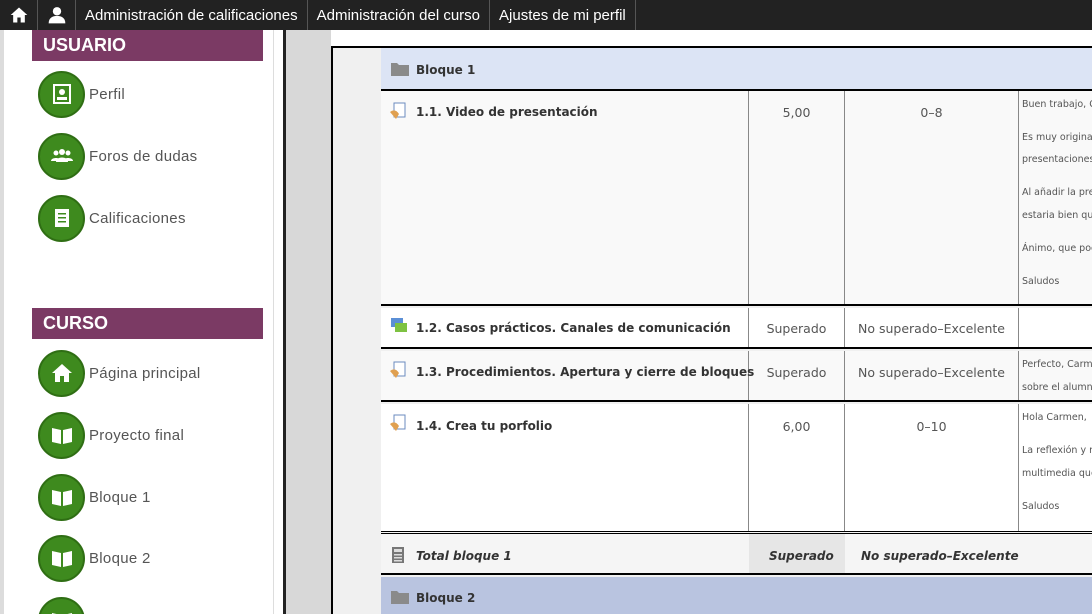  I want to click on feedback-line: Es muy original, so click(1057, 137).